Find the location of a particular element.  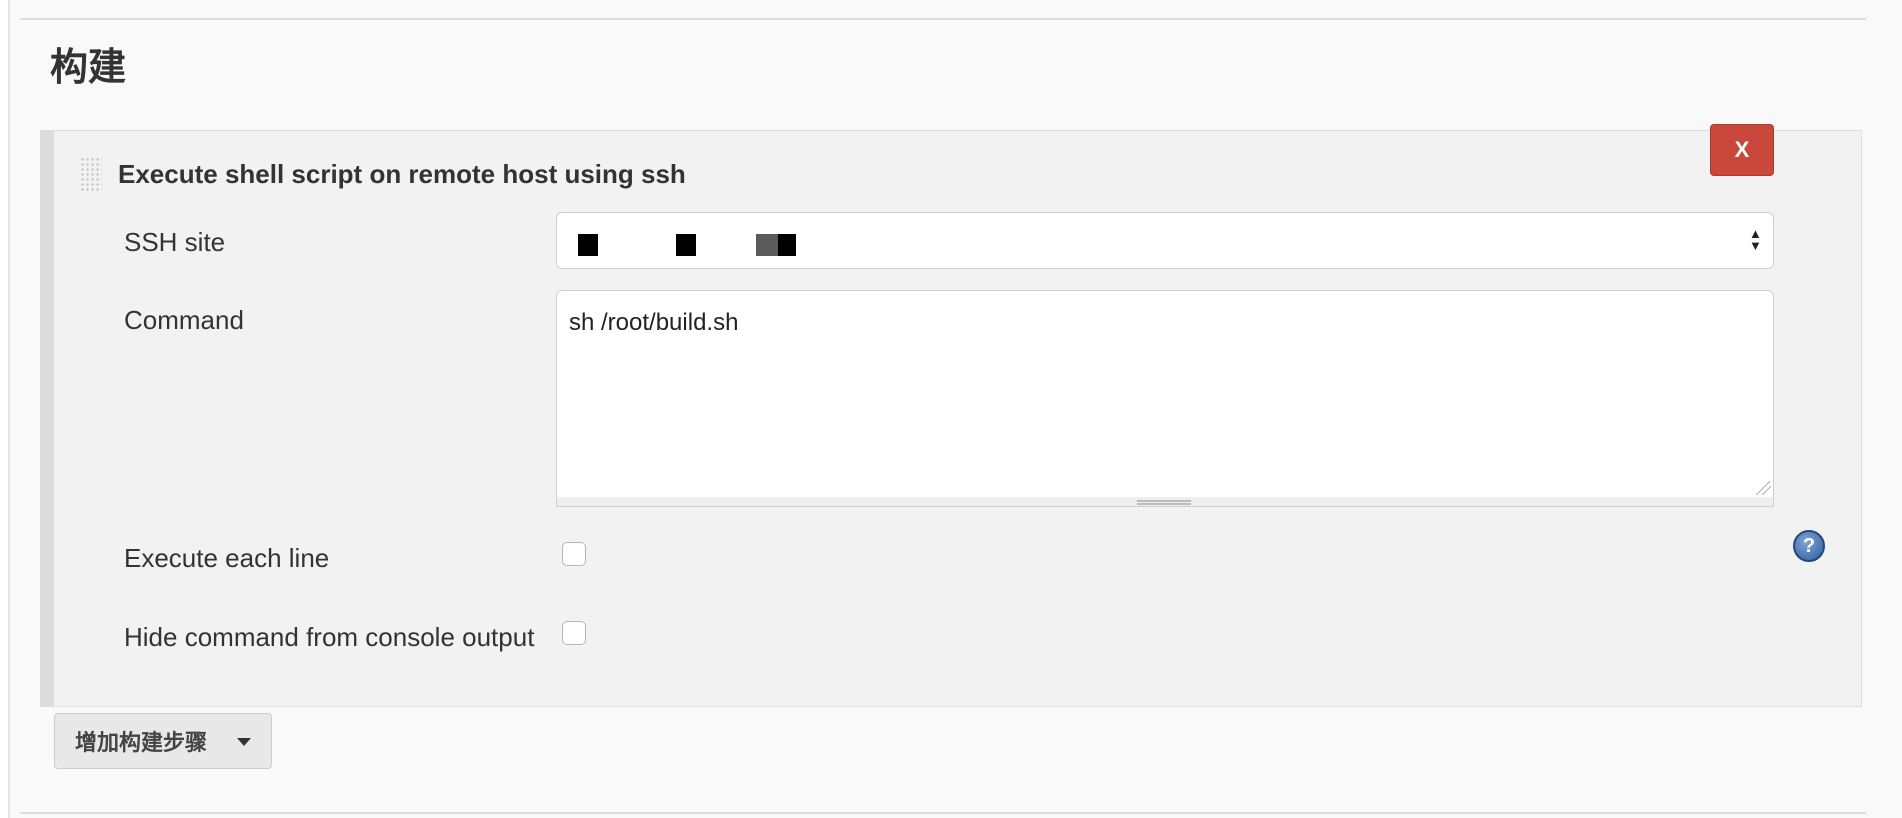

ssh-site-label: SSH site is located at coordinates (175, 242).